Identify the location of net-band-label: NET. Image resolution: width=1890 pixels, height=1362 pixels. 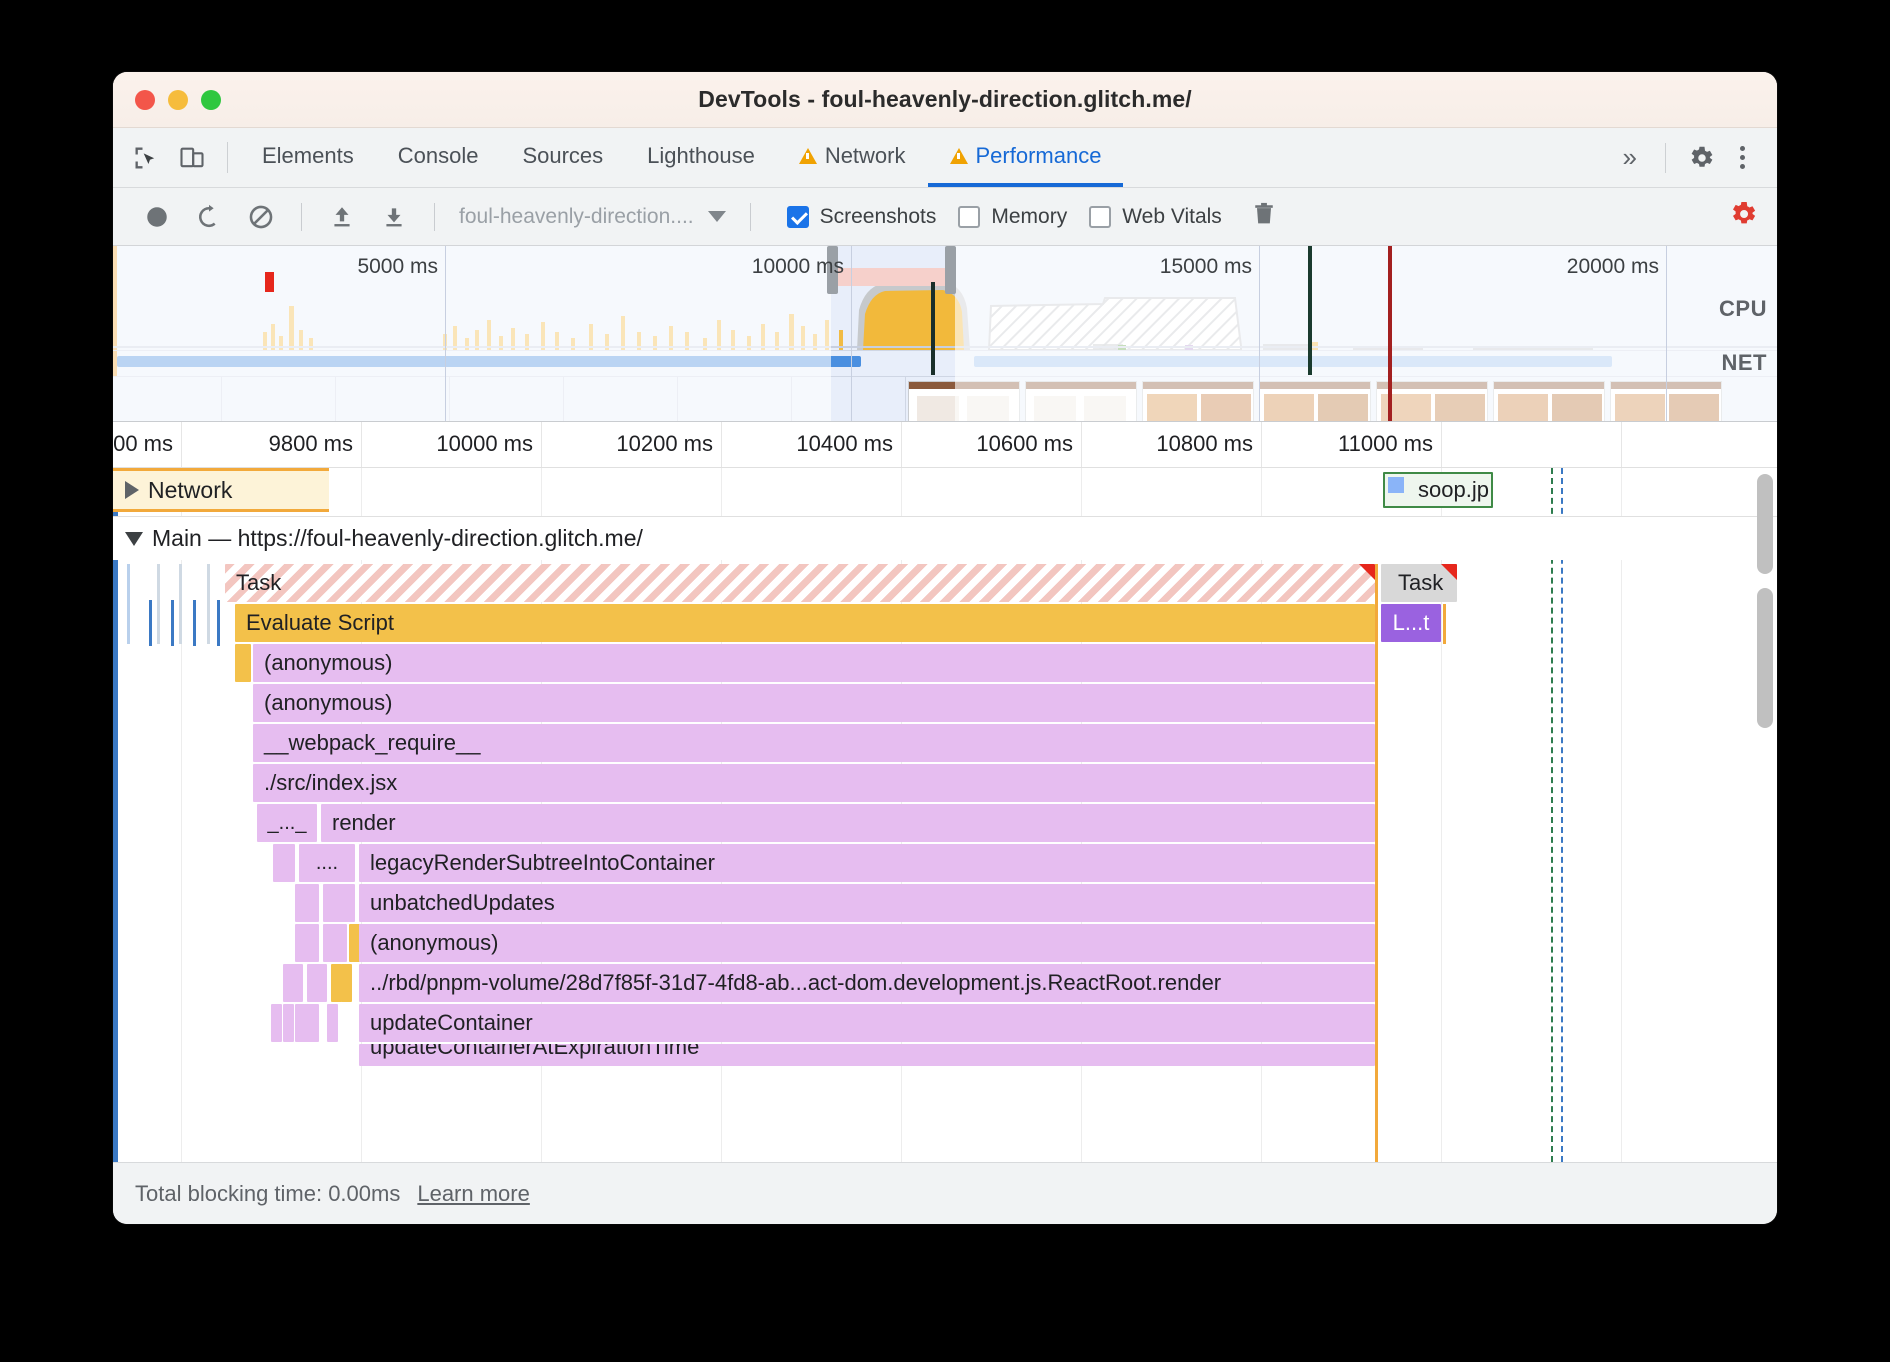
(1744, 362).